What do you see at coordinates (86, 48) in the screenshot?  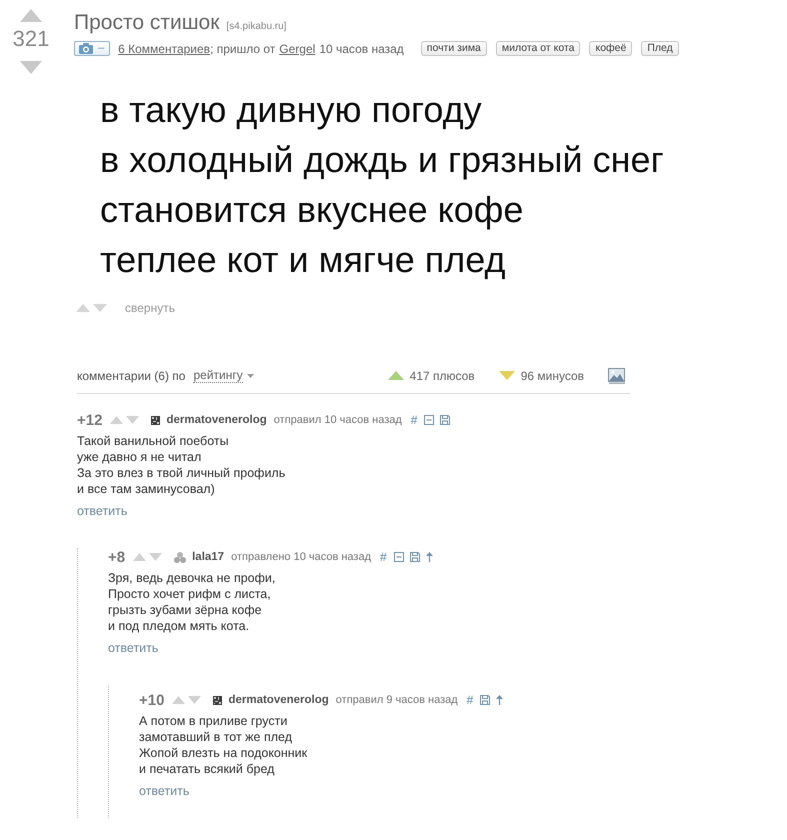 I see `camera-icon` at bounding box center [86, 48].